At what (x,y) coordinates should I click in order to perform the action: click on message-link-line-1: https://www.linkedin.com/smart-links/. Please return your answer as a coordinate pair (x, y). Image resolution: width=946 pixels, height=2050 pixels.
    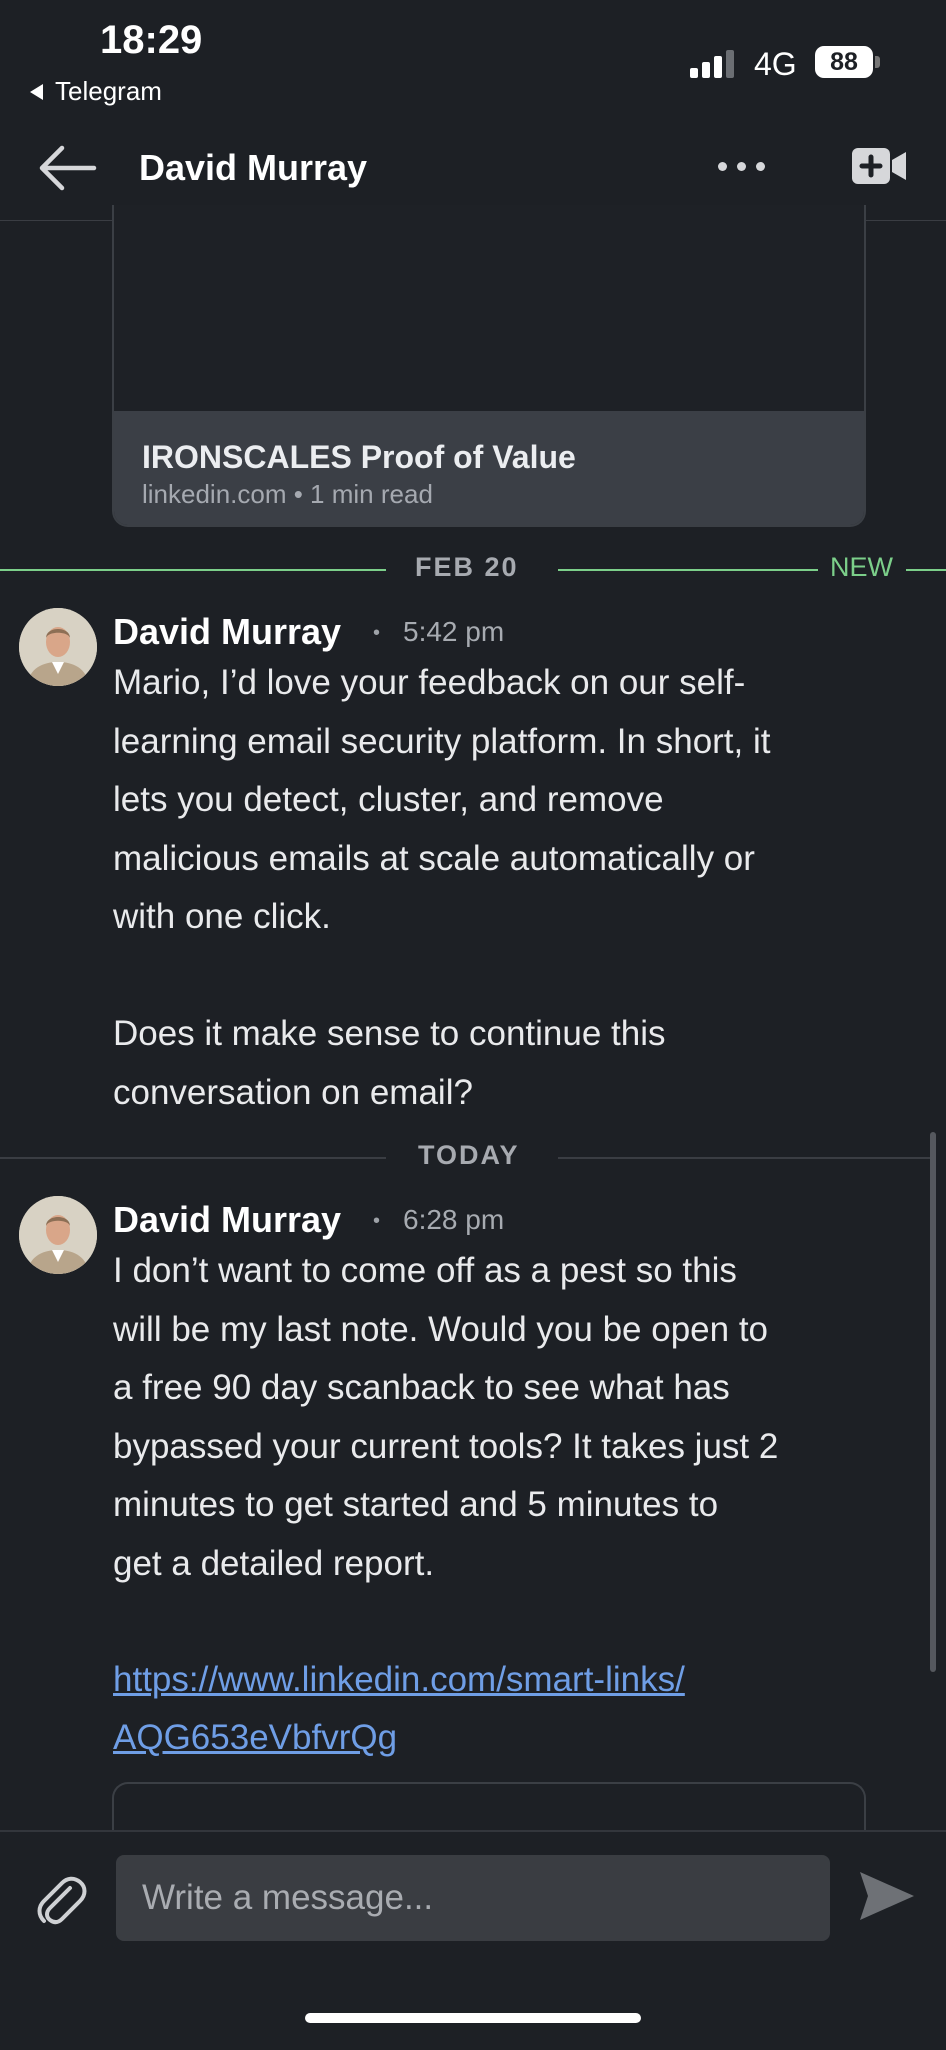
    Looking at the image, I should click on (399, 1680).